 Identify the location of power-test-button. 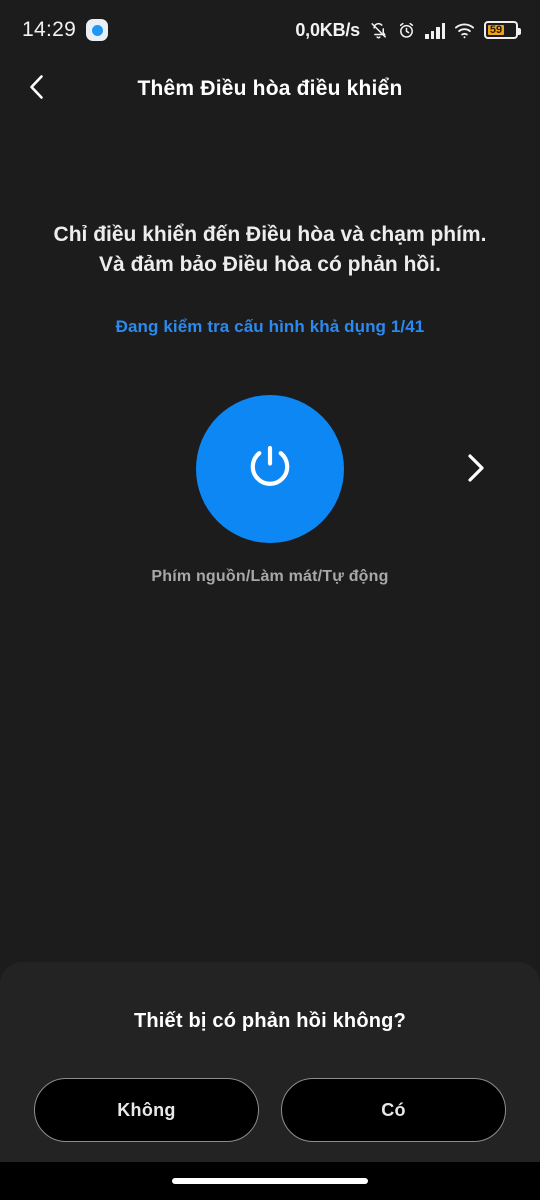
(270, 468).